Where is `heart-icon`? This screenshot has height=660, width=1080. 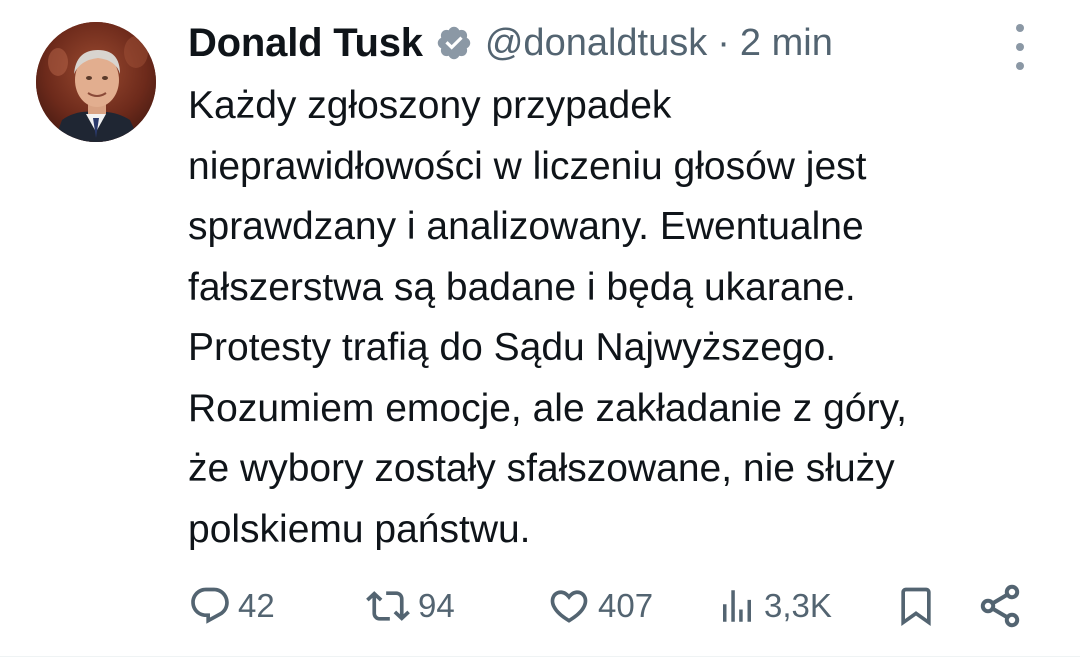
heart-icon is located at coordinates (569, 606).